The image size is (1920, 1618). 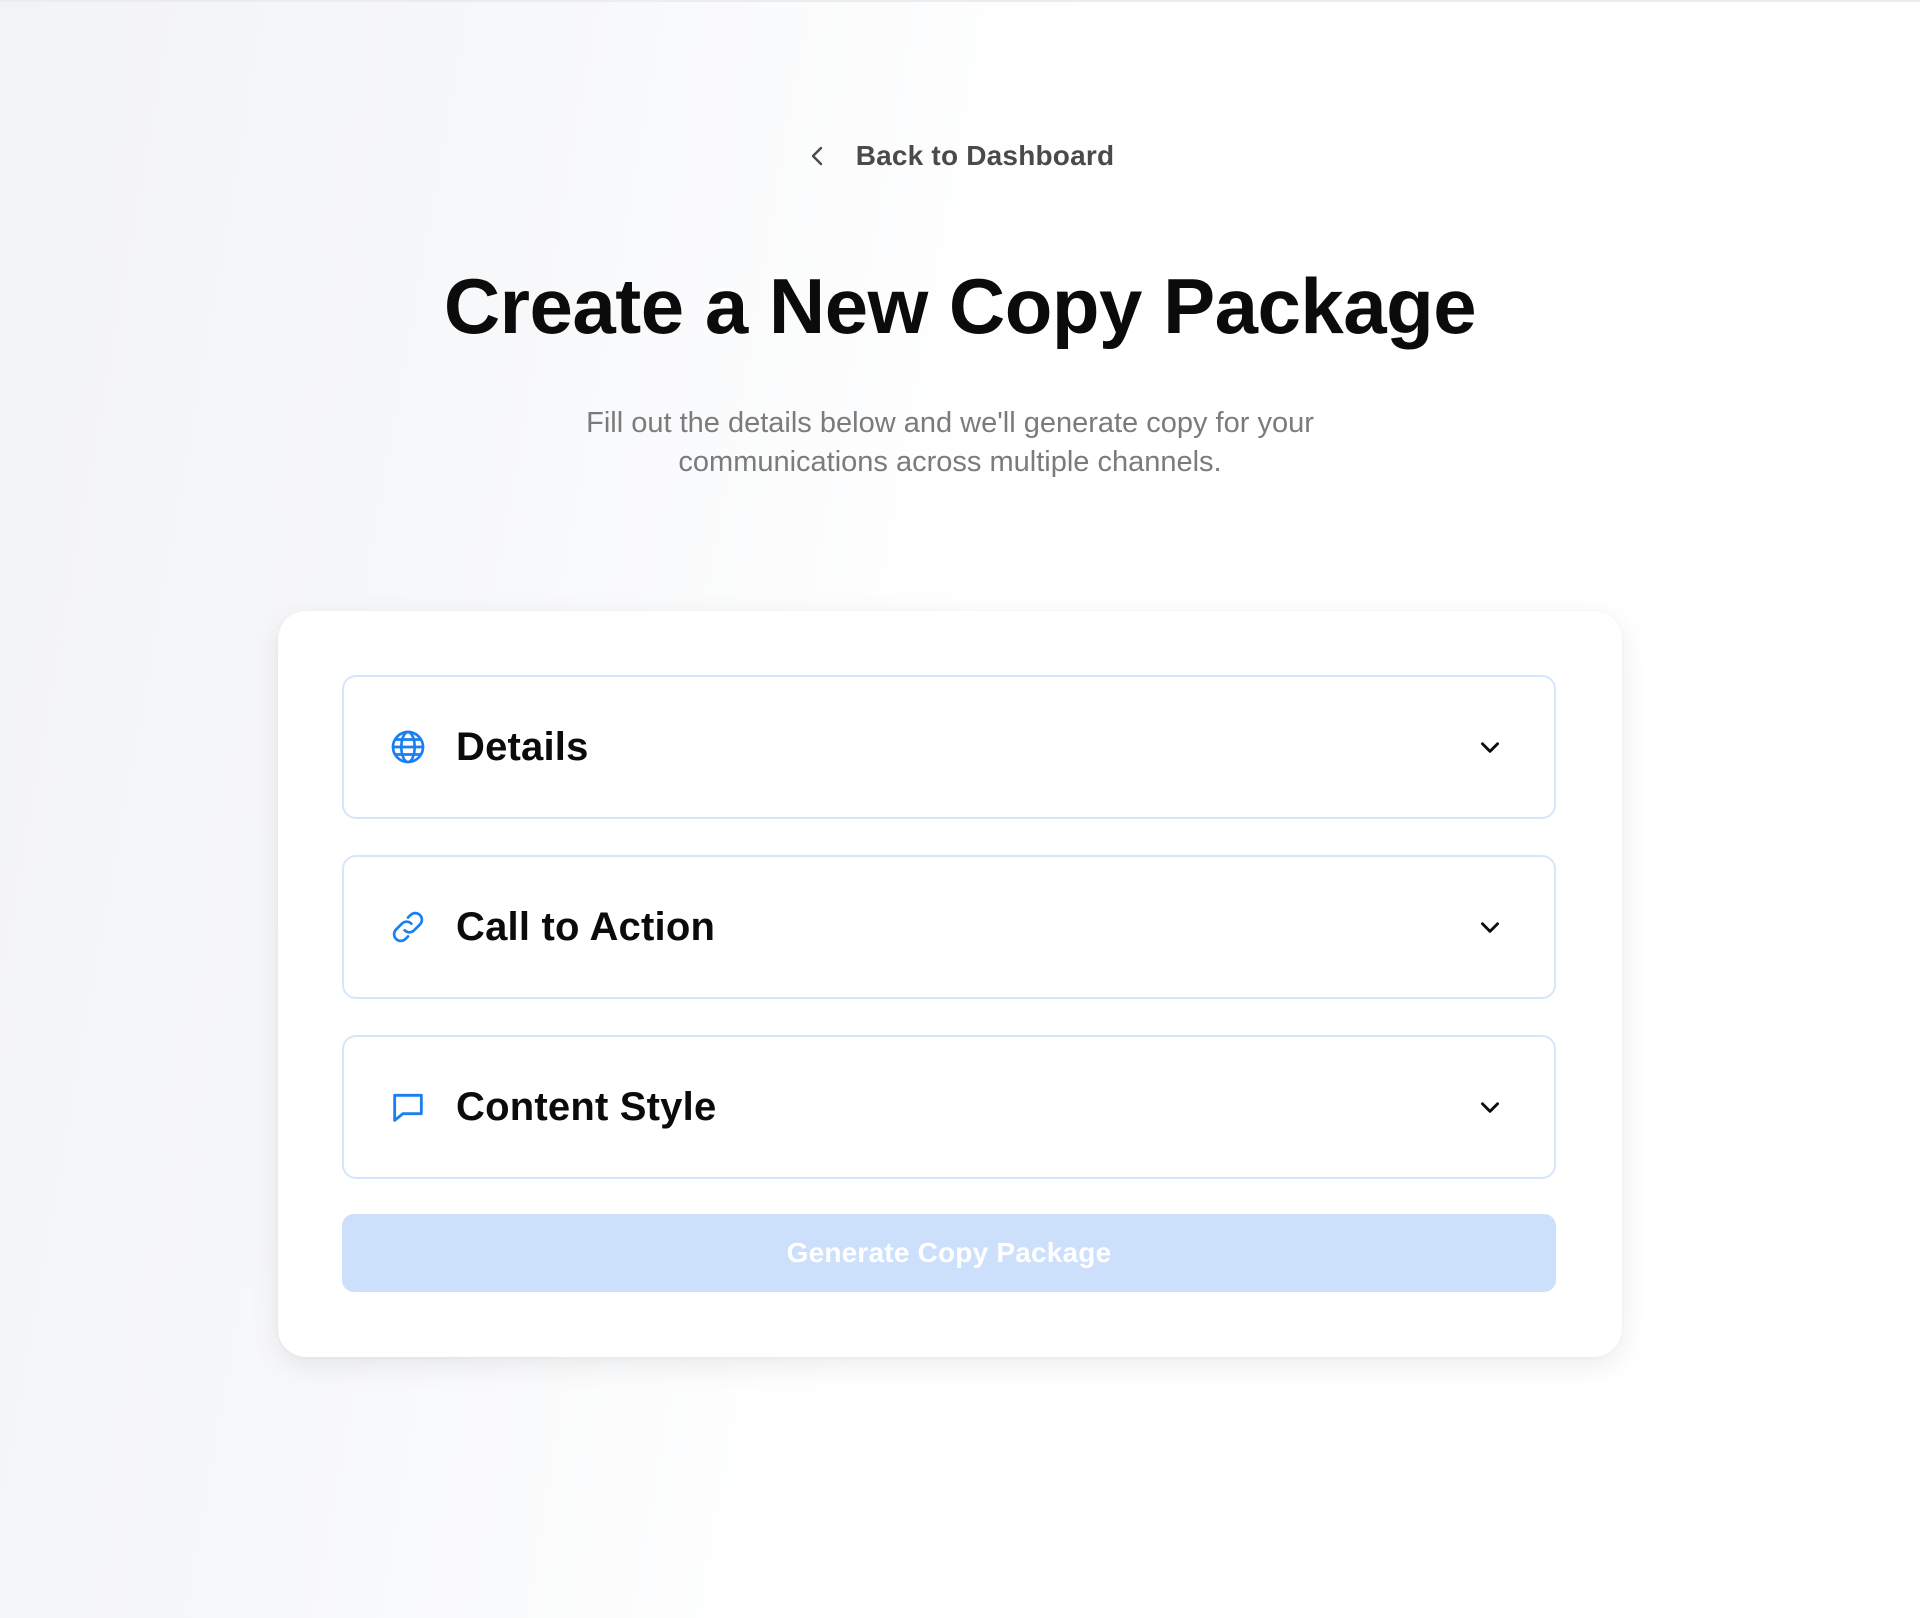 What do you see at coordinates (949, 1107) in the screenshot?
I see `section-content-style: Content Style` at bounding box center [949, 1107].